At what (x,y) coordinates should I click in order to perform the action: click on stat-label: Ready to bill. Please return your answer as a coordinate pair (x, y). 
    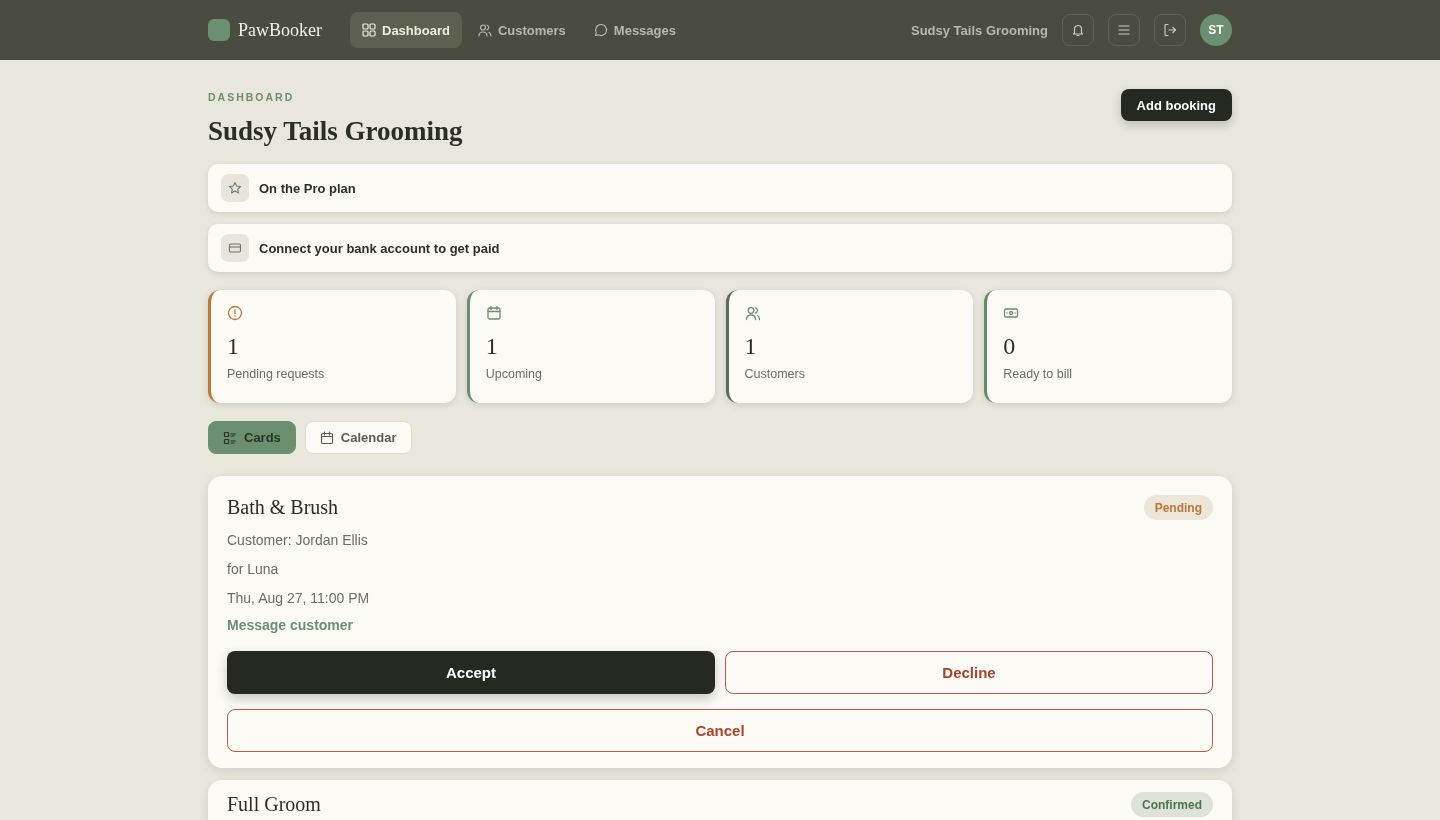
    Looking at the image, I should click on (1038, 374).